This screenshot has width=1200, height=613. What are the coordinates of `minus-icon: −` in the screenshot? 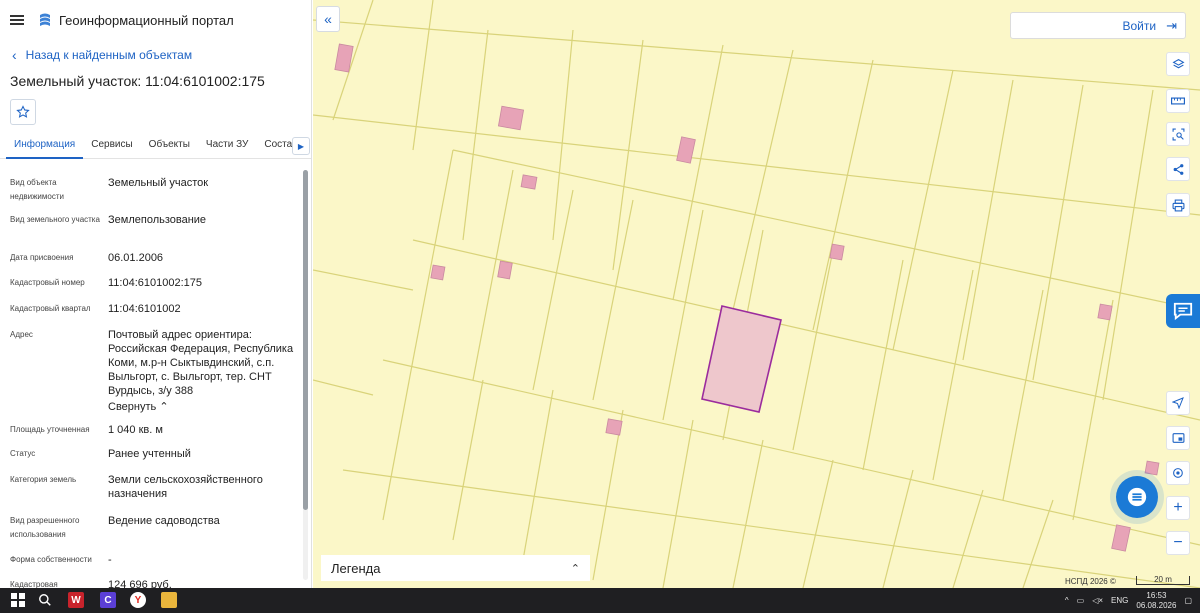 It's located at (1178, 542).